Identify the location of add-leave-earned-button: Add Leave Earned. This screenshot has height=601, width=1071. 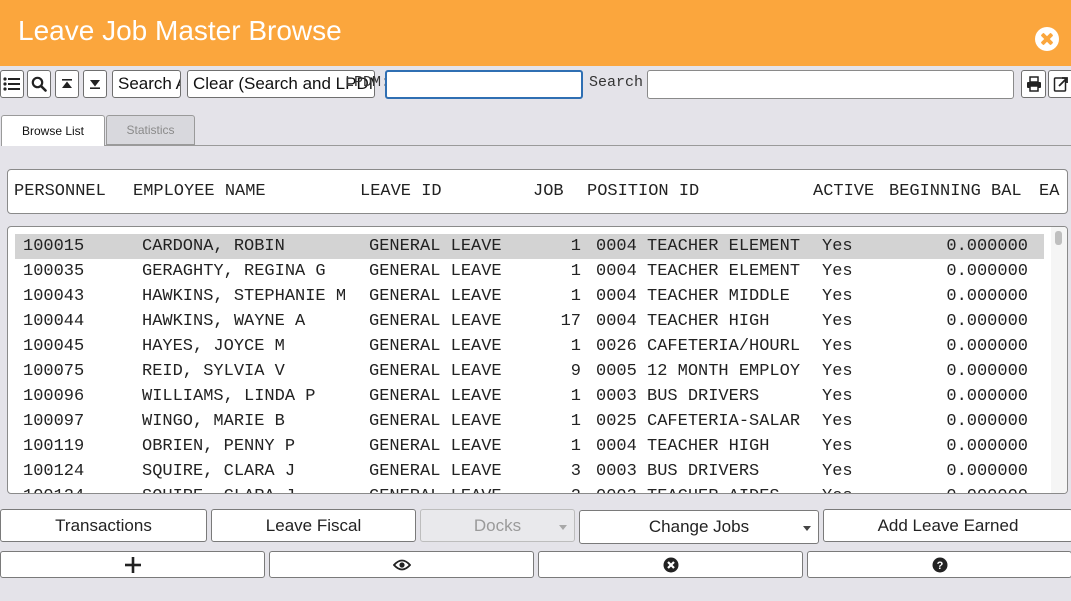
(947, 525).